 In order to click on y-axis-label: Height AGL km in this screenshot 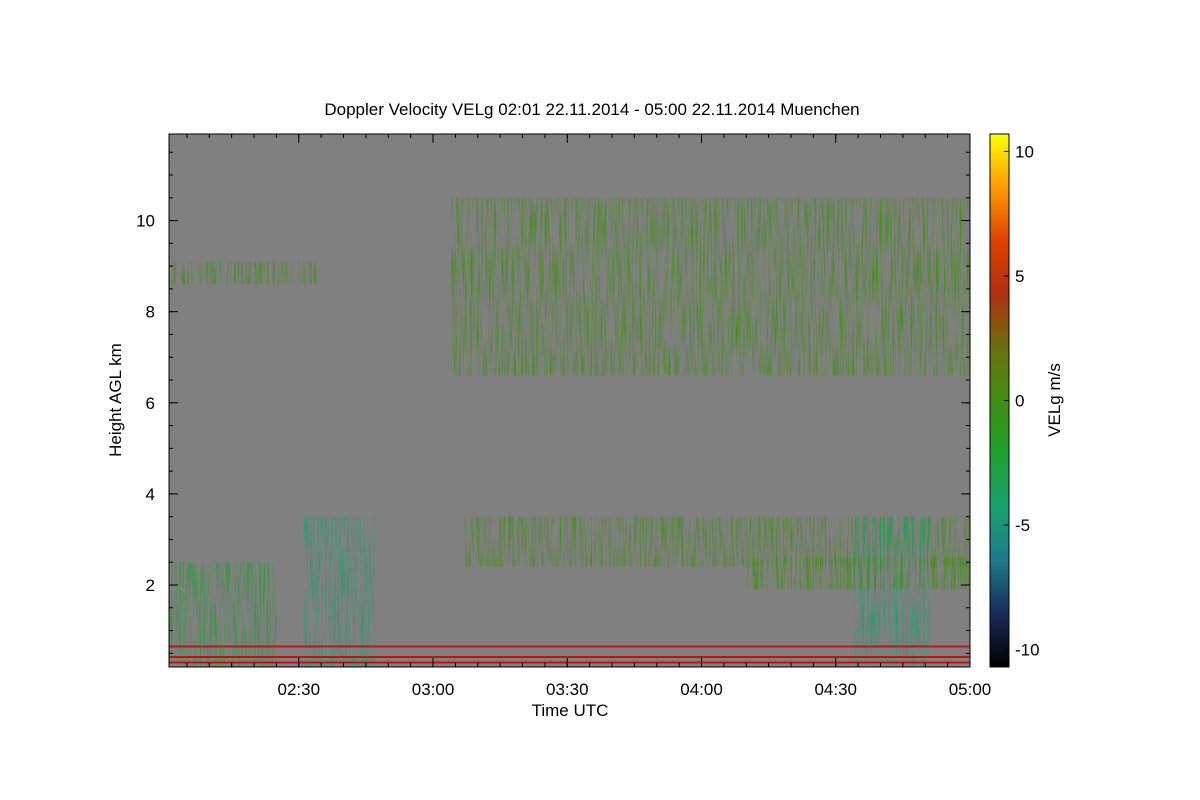, I will do `click(115, 400)`.